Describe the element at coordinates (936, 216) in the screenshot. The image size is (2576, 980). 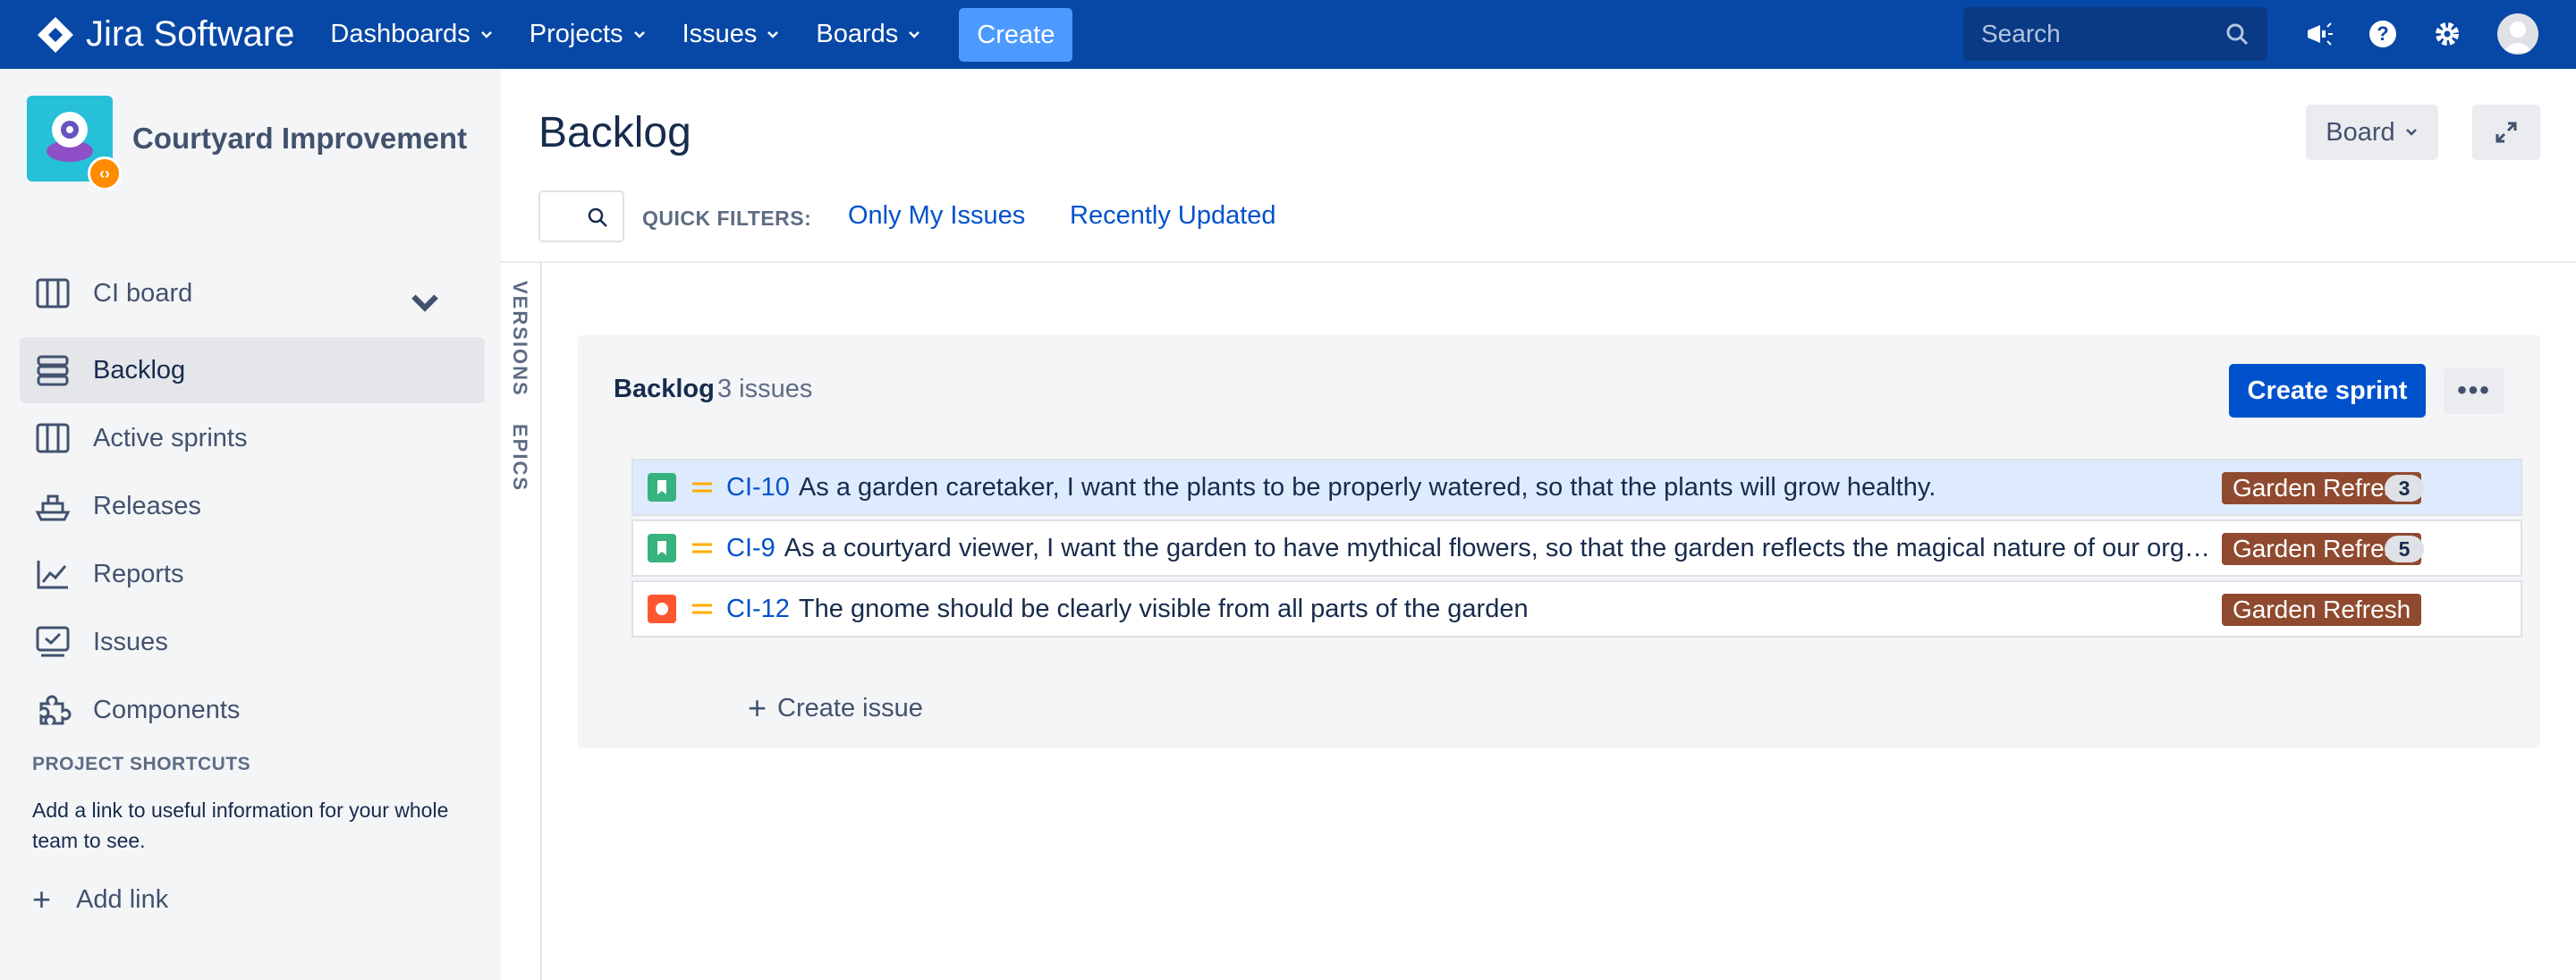
I see `filter-only-my-issues: Only My Issues` at that location.